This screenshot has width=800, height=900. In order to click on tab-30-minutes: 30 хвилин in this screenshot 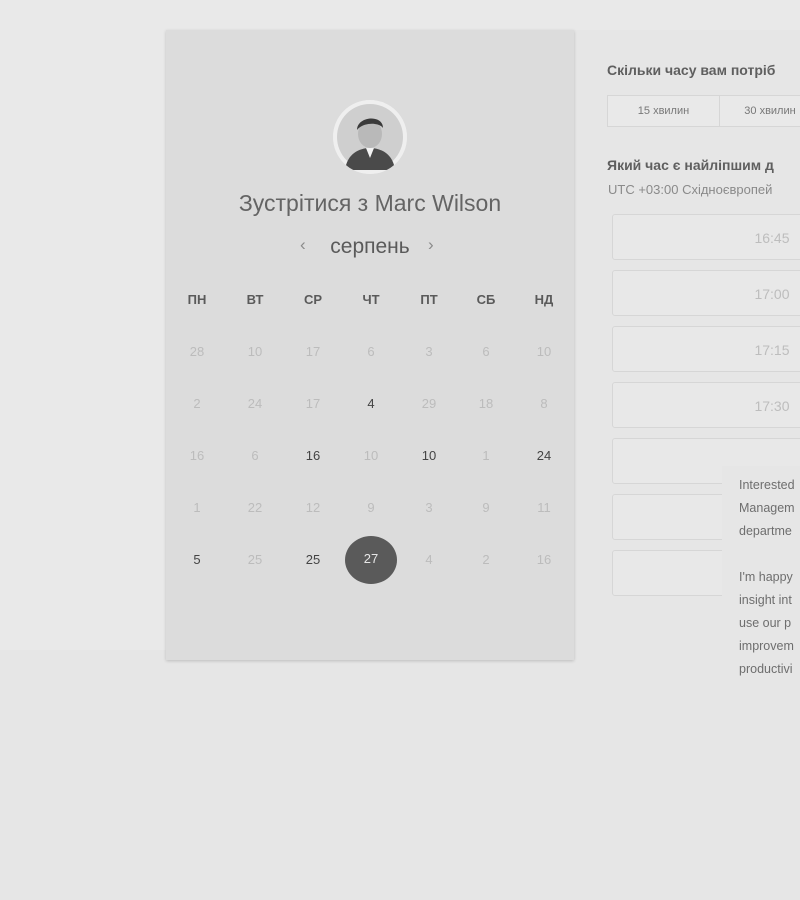, I will do `click(759, 111)`.